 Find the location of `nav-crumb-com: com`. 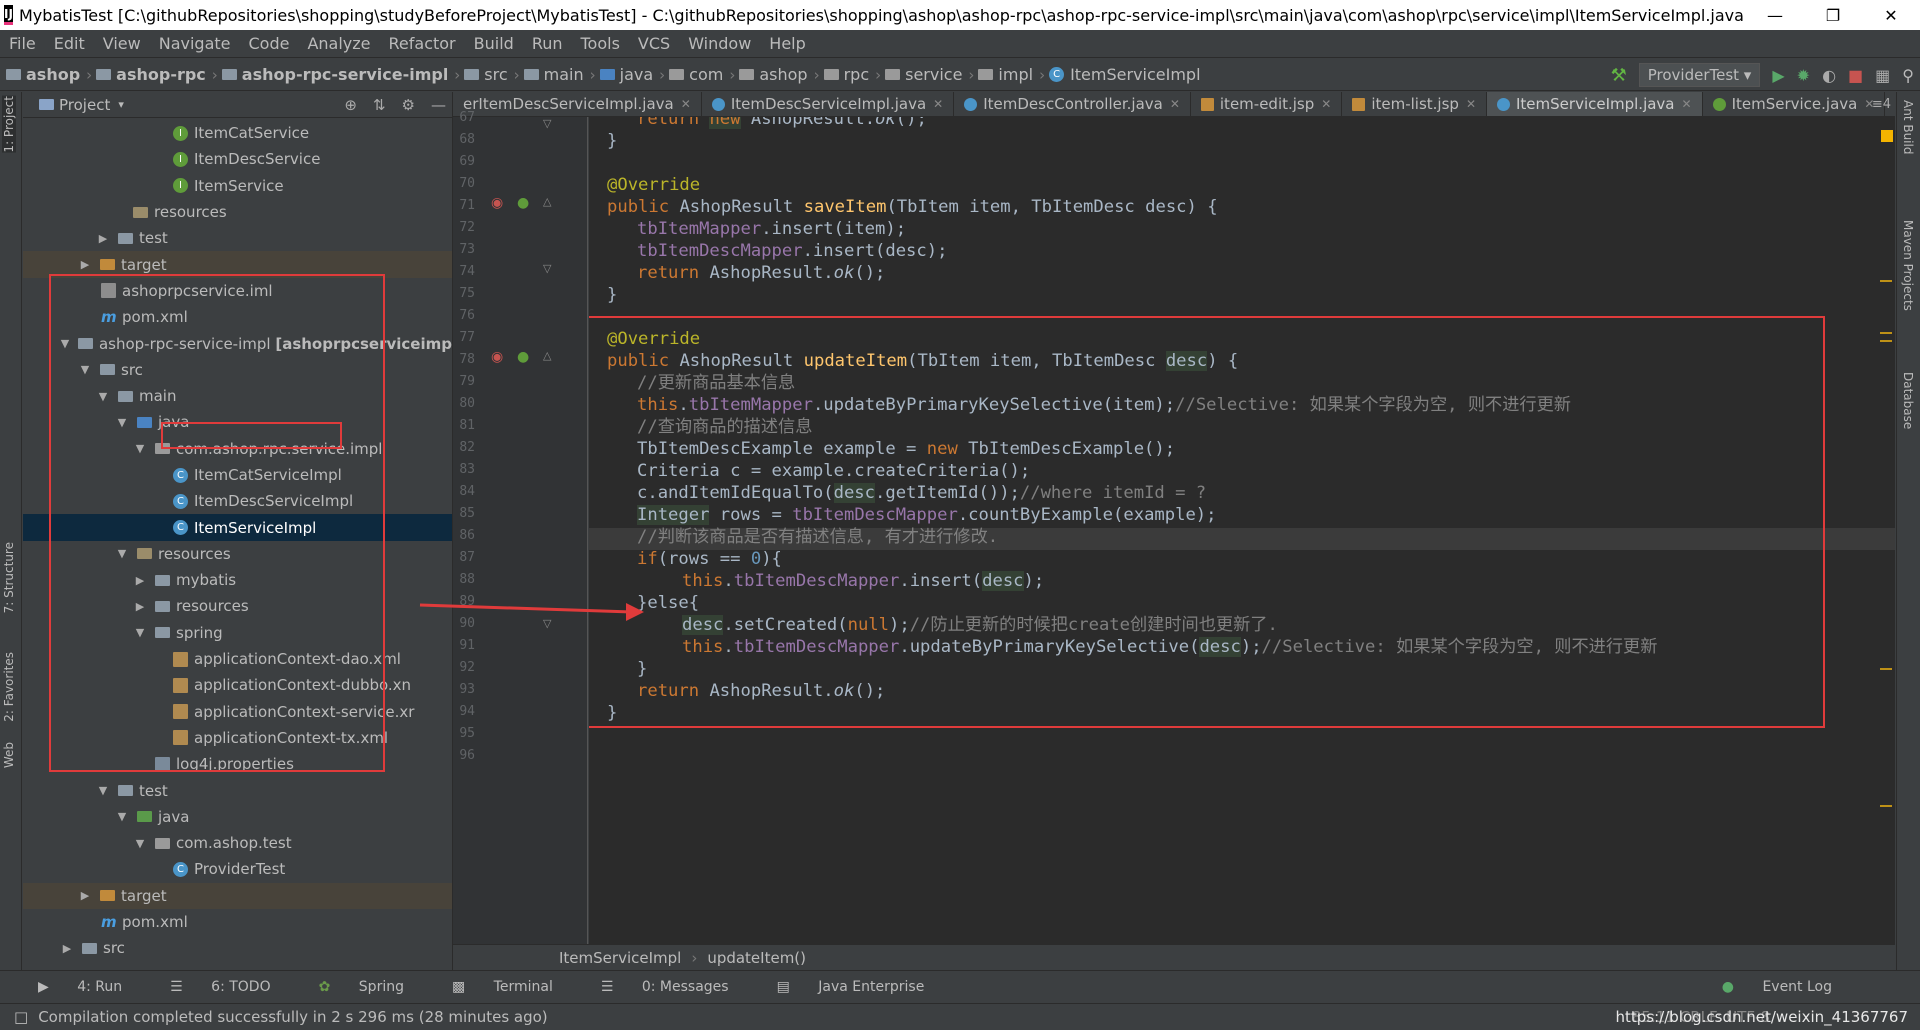

nav-crumb-com: com is located at coordinates (696, 74).